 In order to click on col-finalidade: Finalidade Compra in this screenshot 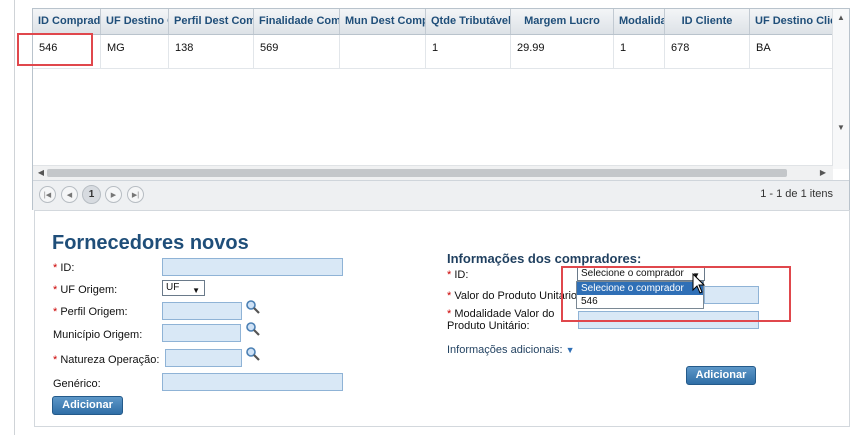, I will do `click(297, 21)`.